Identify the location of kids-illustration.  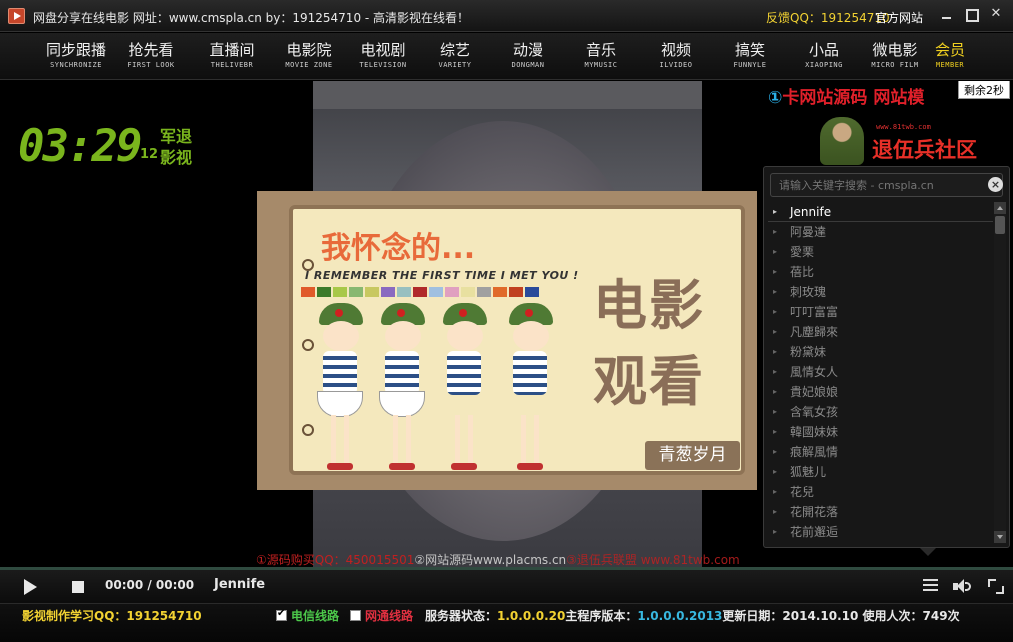
(439, 388).